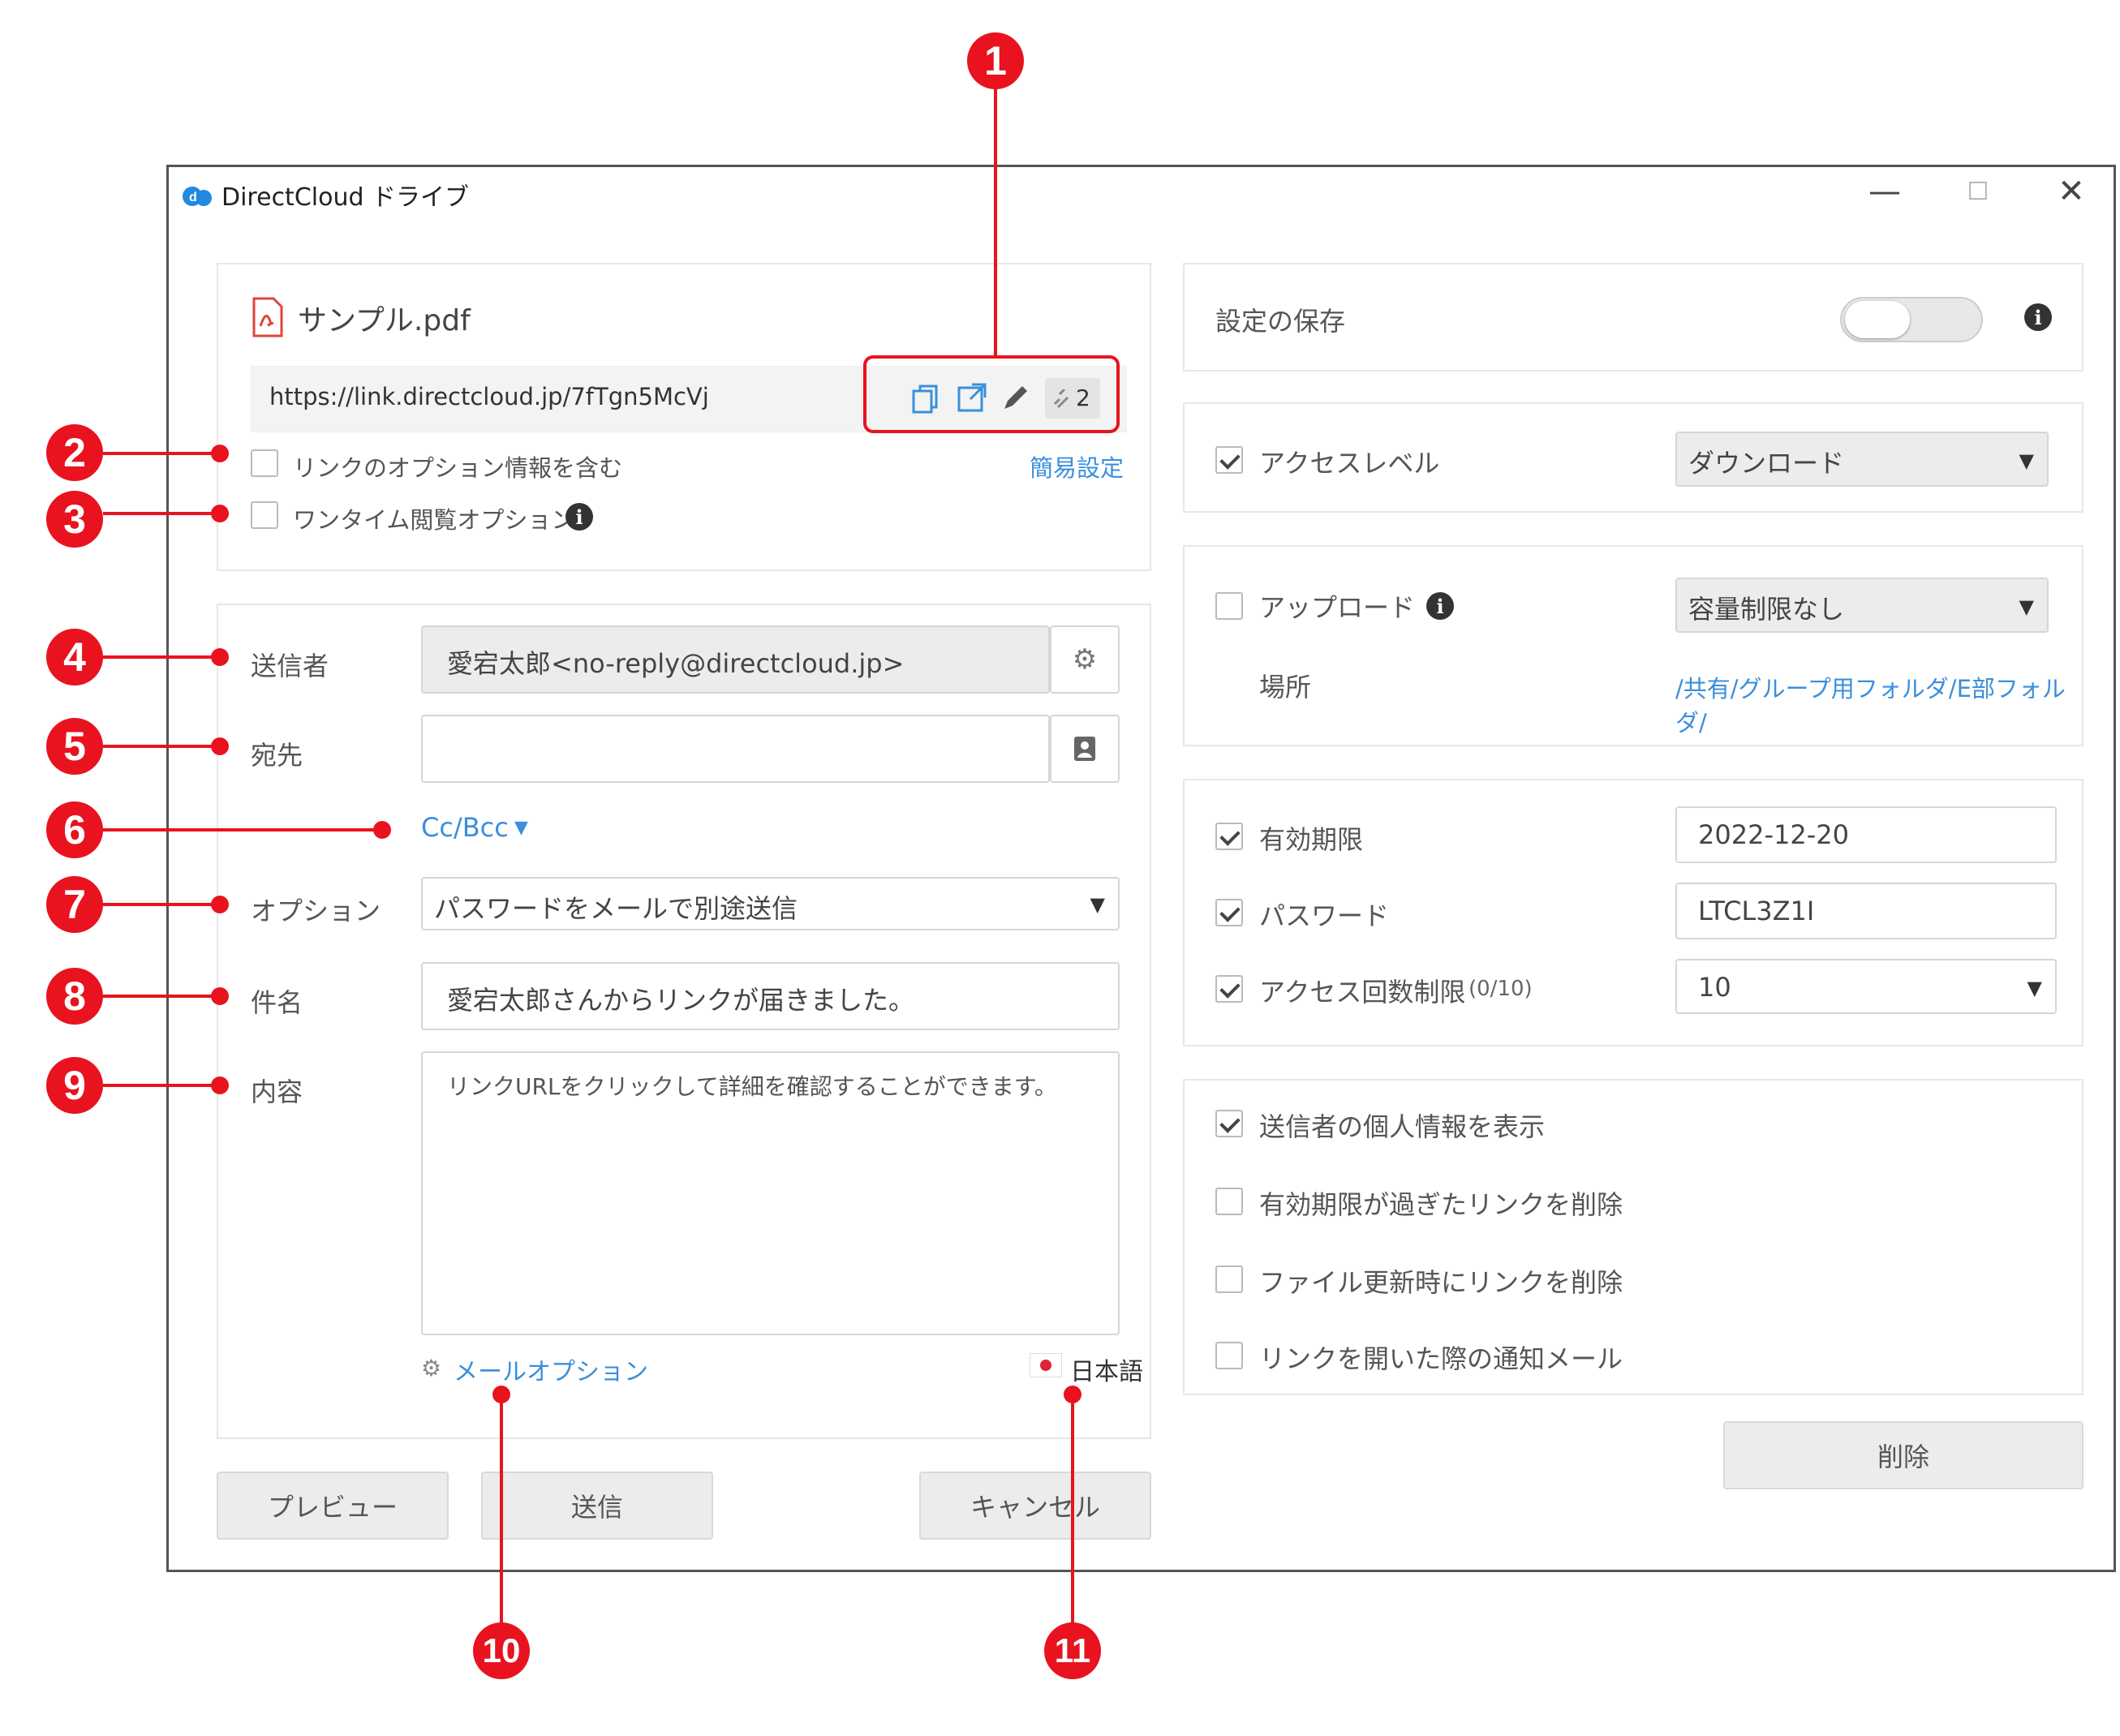 The height and width of the screenshot is (1736, 2120). Describe the element at coordinates (752, 1086) in the screenshot. I see `content-value: リンクURLをクリックして詳細を確認することができます。` at that location.